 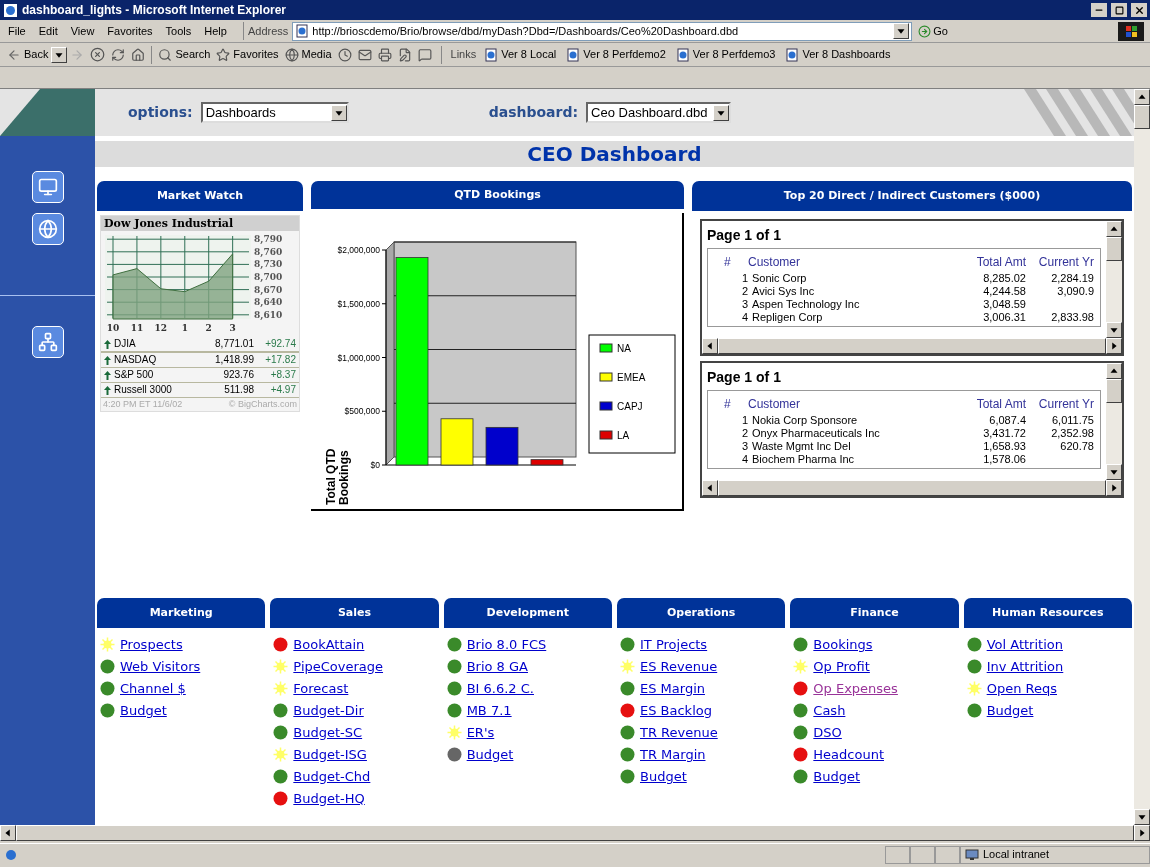 I want to click on go-button: Go, so click(x=933, y=31).